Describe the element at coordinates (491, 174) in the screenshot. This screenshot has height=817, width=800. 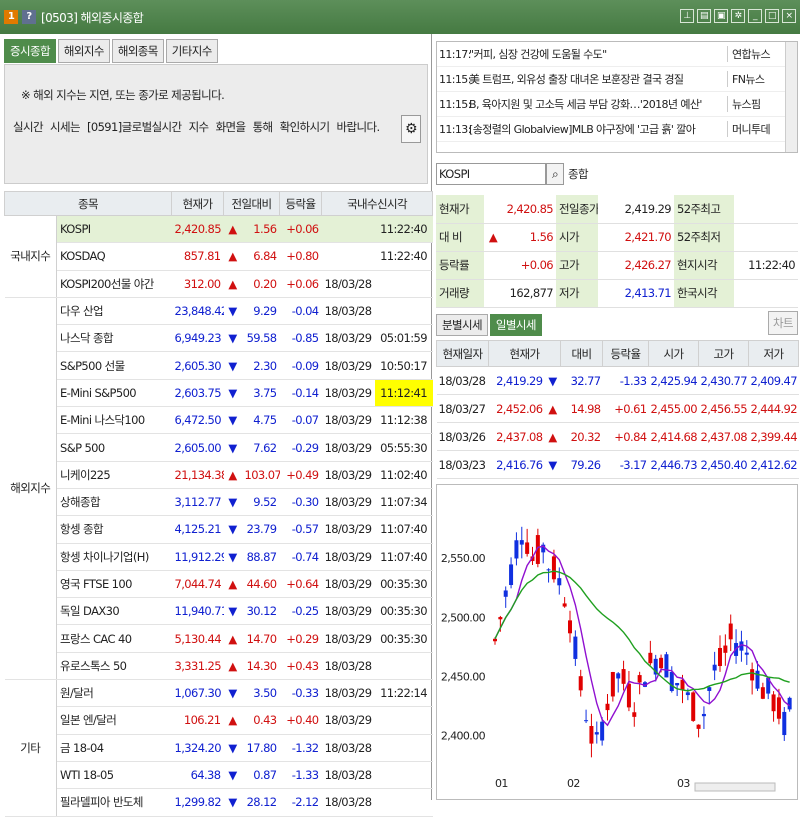
I see `symbol-input: KOSPI` at that location.